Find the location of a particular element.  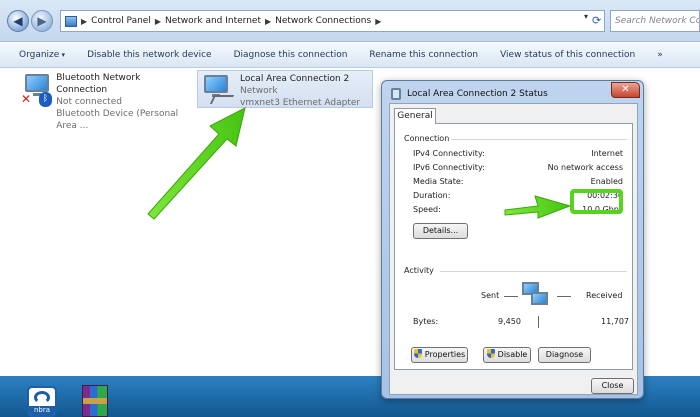

connection-device: vmxnet3 Ethernet Adapter is located at coordinates (300, 103).